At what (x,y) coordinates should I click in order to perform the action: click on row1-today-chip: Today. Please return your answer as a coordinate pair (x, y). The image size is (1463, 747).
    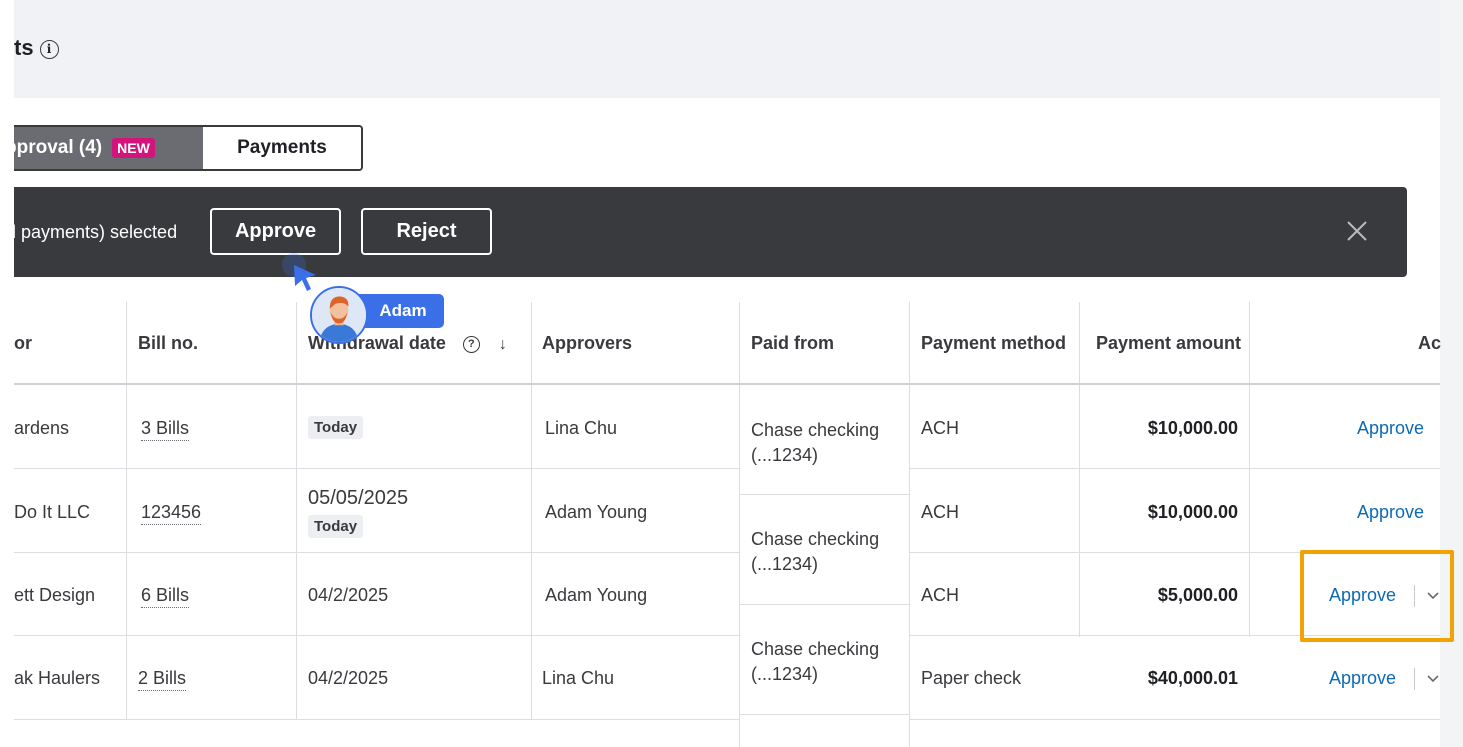
    Looking at the image, I should click on (336, 427).